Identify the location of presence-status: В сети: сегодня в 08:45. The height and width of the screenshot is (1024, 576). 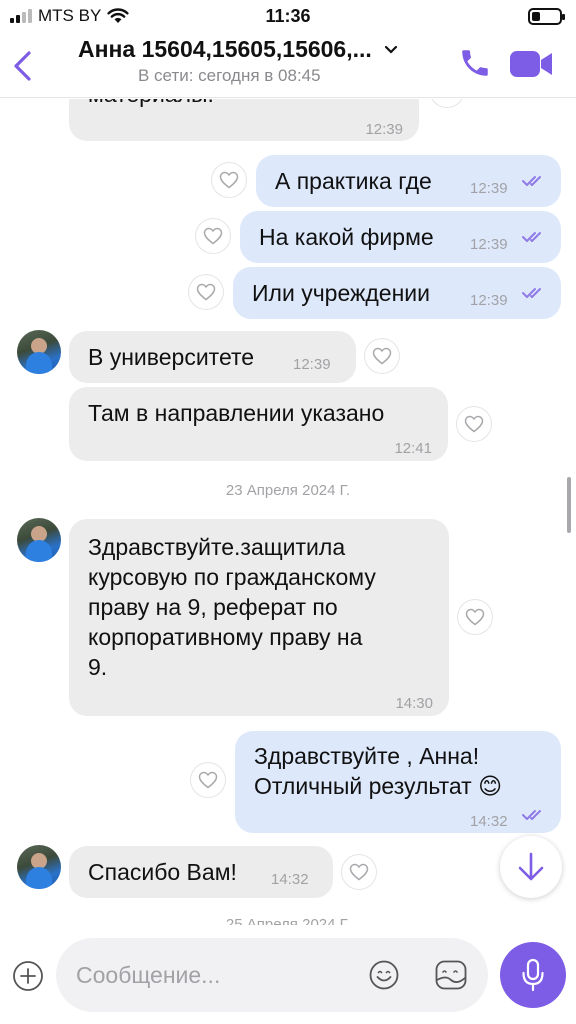
(229, 75).